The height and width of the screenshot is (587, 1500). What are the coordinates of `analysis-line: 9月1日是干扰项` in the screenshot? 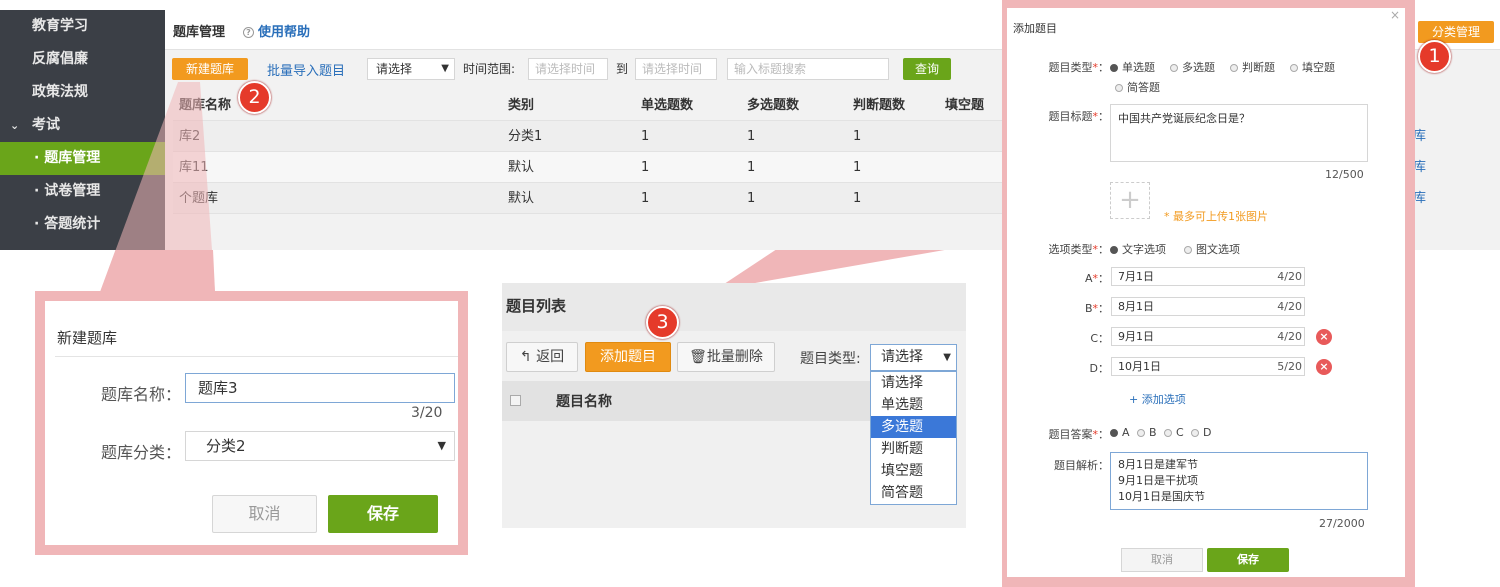 It's located at (1158, 480).